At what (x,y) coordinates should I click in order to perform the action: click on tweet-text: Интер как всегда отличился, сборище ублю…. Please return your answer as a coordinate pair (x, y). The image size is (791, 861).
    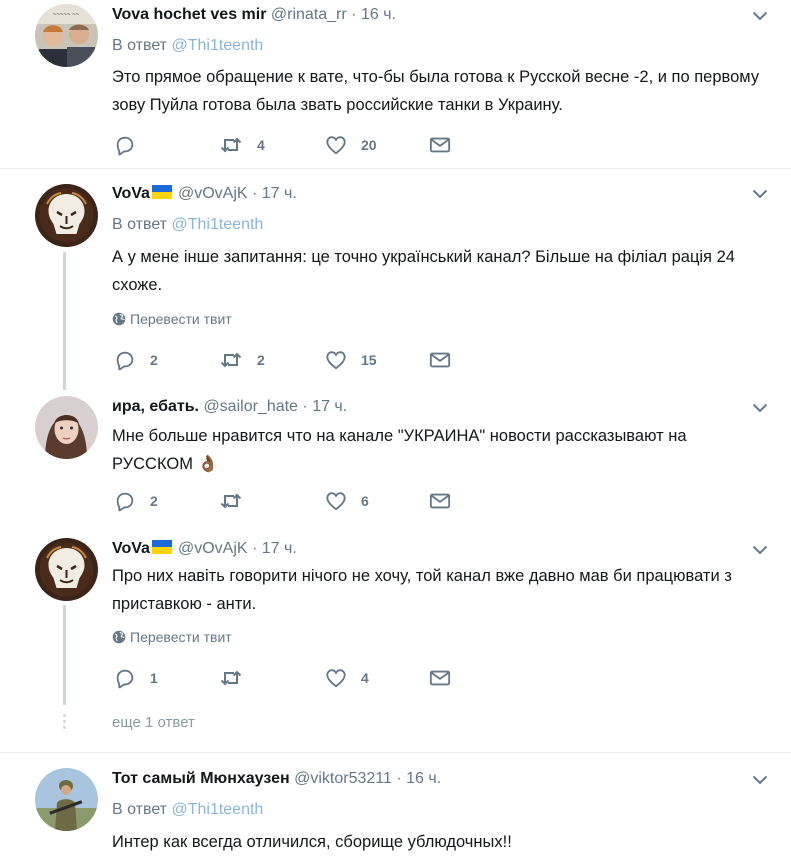
    Looking at the image, I should click on (312, 842).